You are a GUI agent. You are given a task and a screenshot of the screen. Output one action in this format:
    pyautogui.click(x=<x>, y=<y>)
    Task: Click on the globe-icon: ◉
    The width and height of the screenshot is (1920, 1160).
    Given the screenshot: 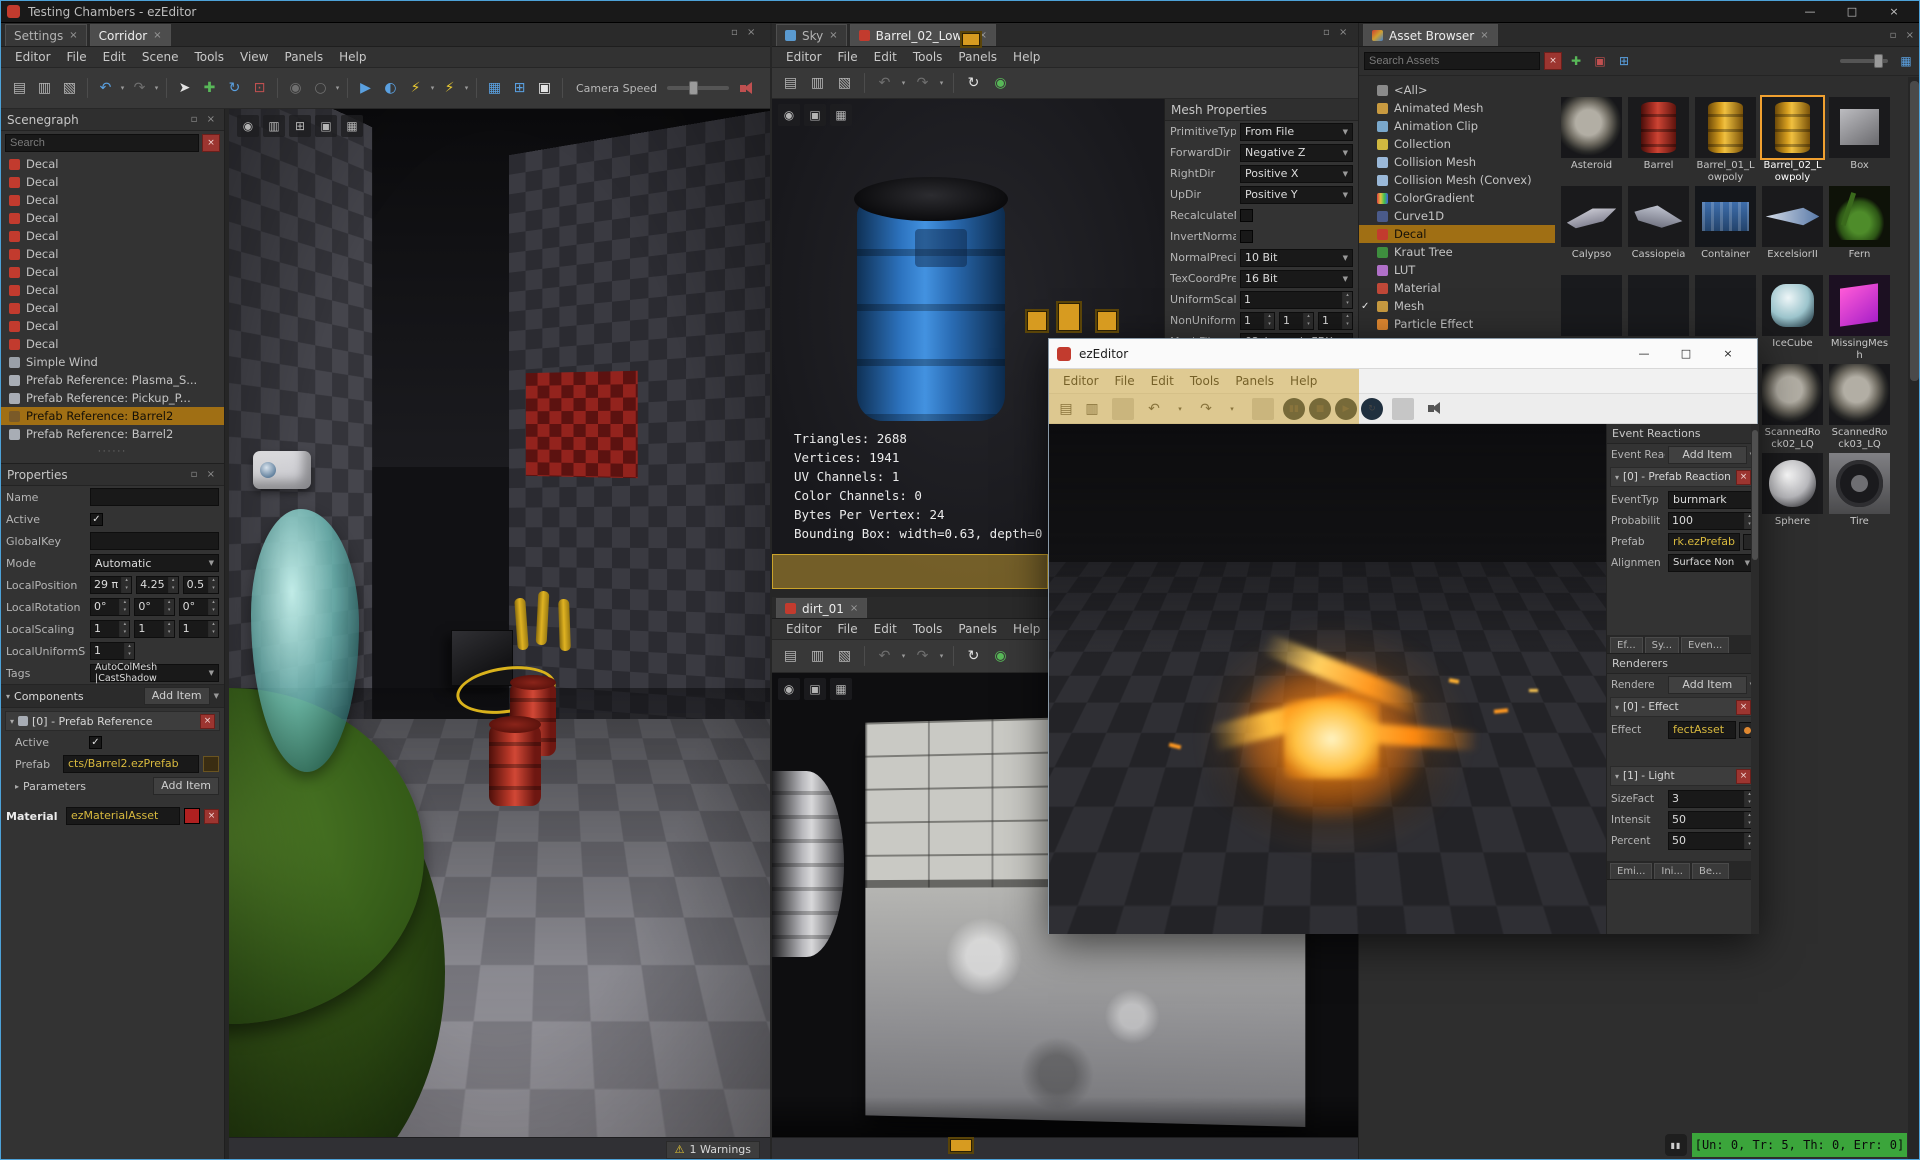 What is the action you would take?
    pyautogui.click(x=1000, y=83)
    